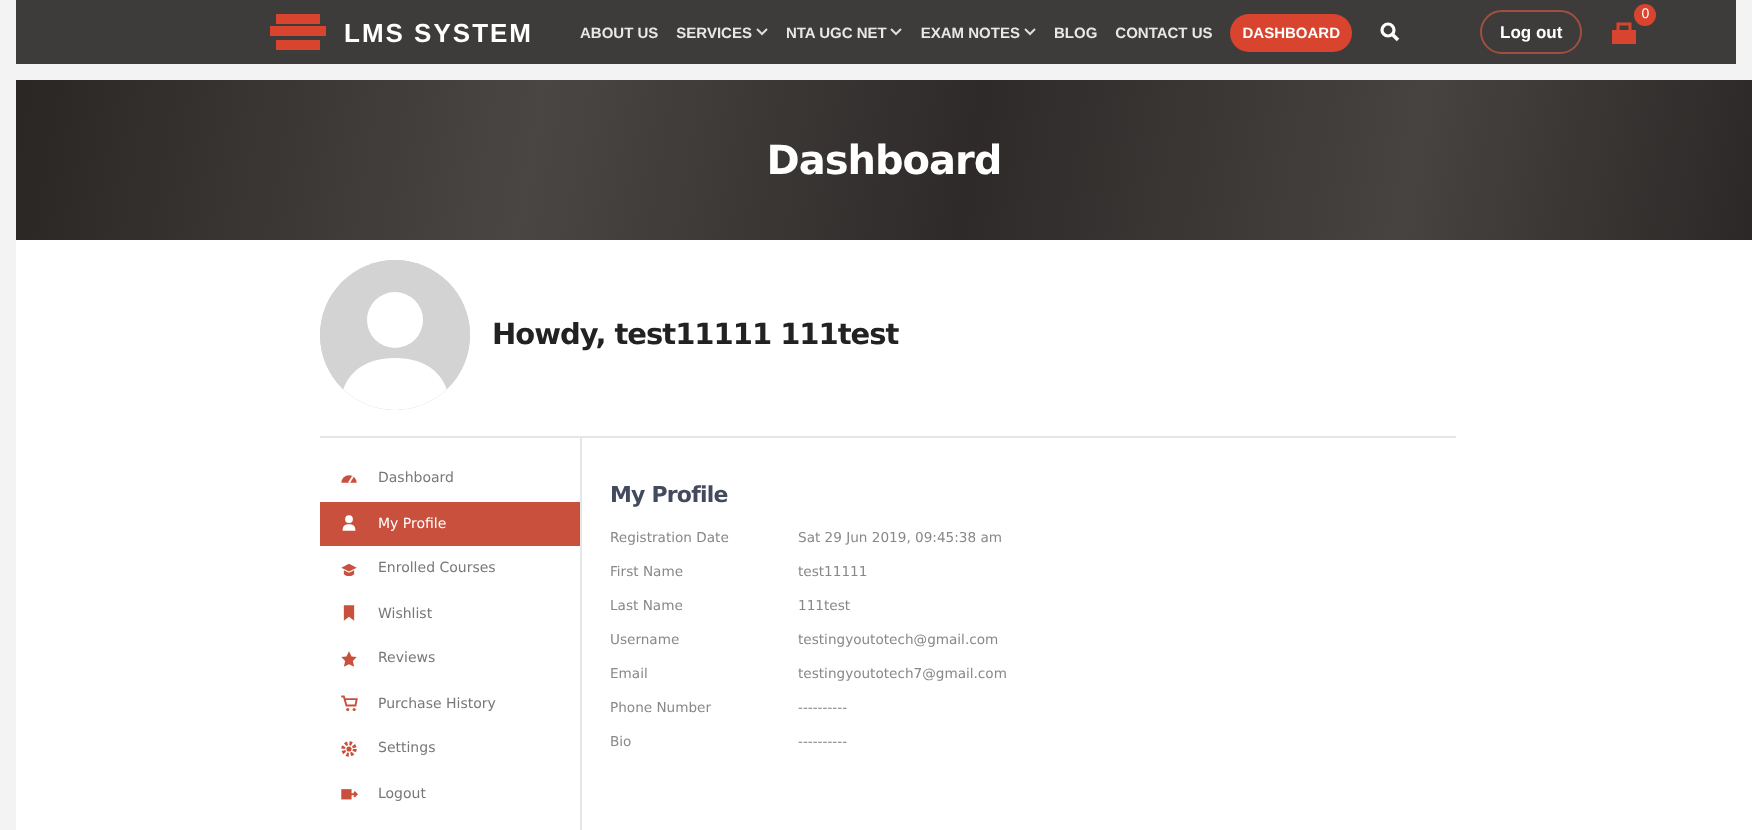 This screenshot has height=830, width=1752. I want to click on bookmark-icon, so click(349, 613).